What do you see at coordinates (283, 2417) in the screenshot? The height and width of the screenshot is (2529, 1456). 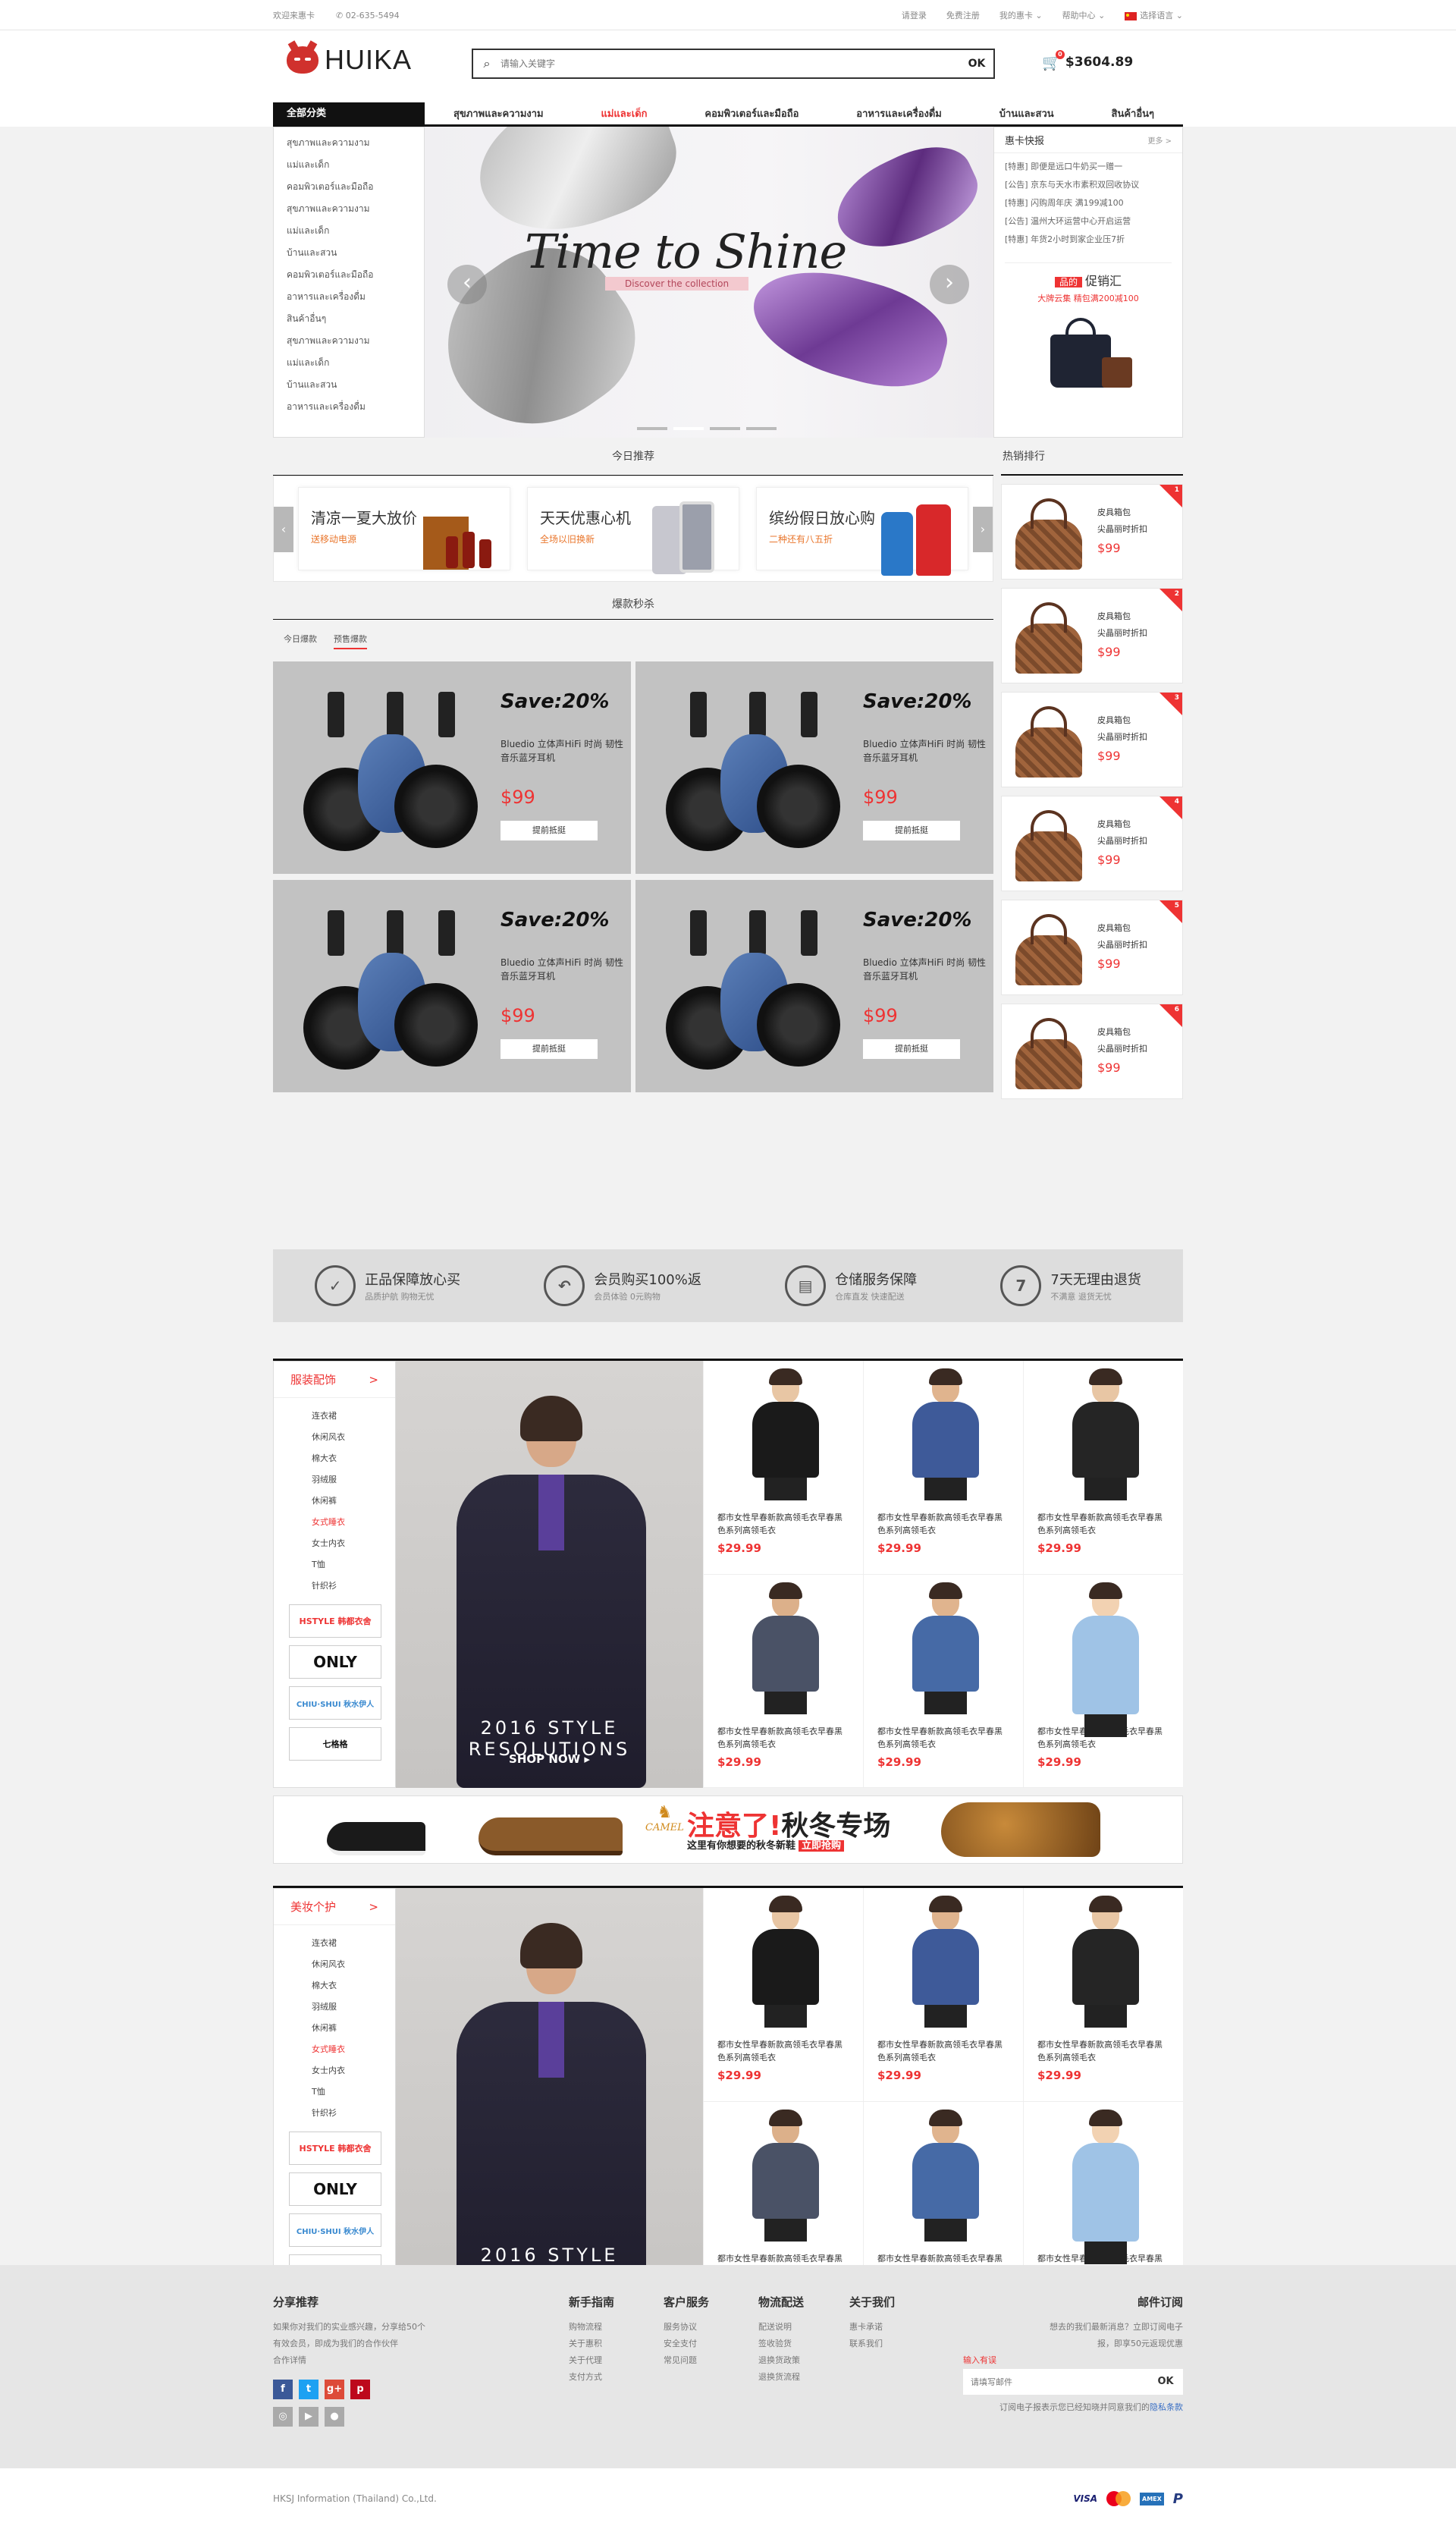 I see `instagram-icon: ◎` at bounding box center [283, 2417].